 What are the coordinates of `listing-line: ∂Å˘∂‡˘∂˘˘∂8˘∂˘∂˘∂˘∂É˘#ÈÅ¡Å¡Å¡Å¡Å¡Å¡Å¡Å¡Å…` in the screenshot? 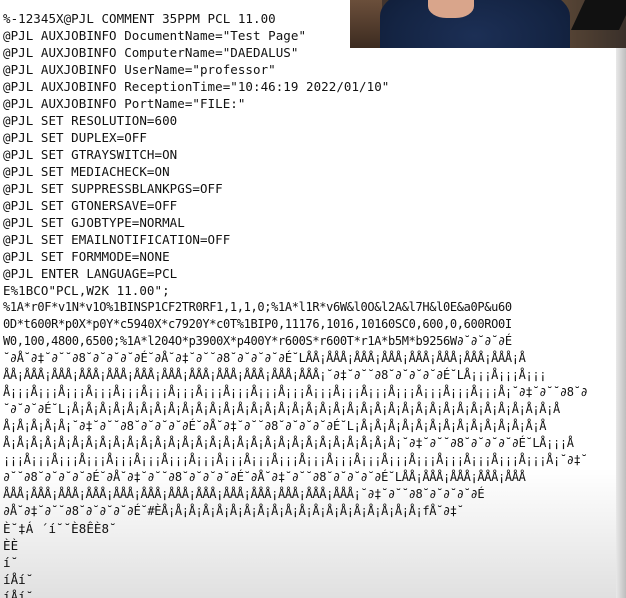 It's located at (233, 511).